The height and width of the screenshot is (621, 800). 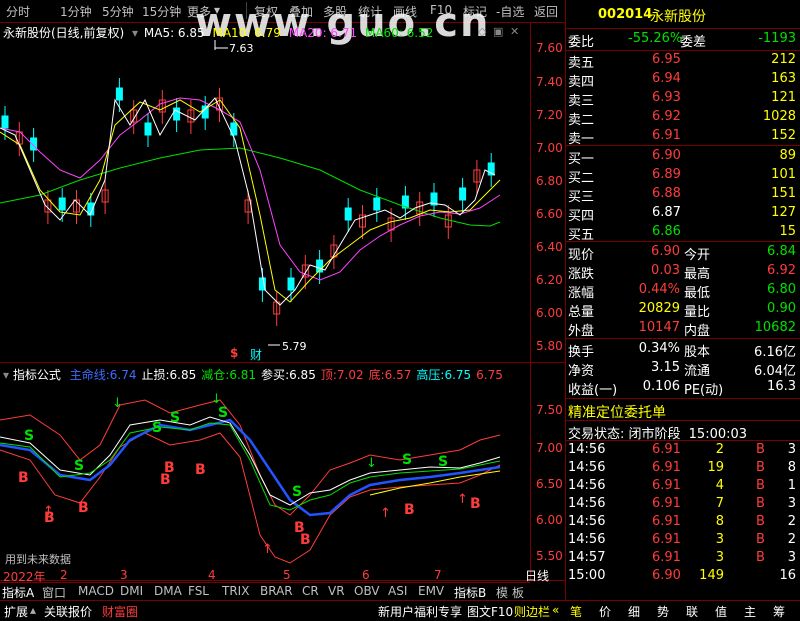 I want to click on tick-direction: B, so click(x=760, y=557).